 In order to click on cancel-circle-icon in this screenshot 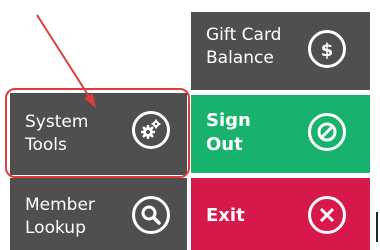, I will do `click(327, 132)`.